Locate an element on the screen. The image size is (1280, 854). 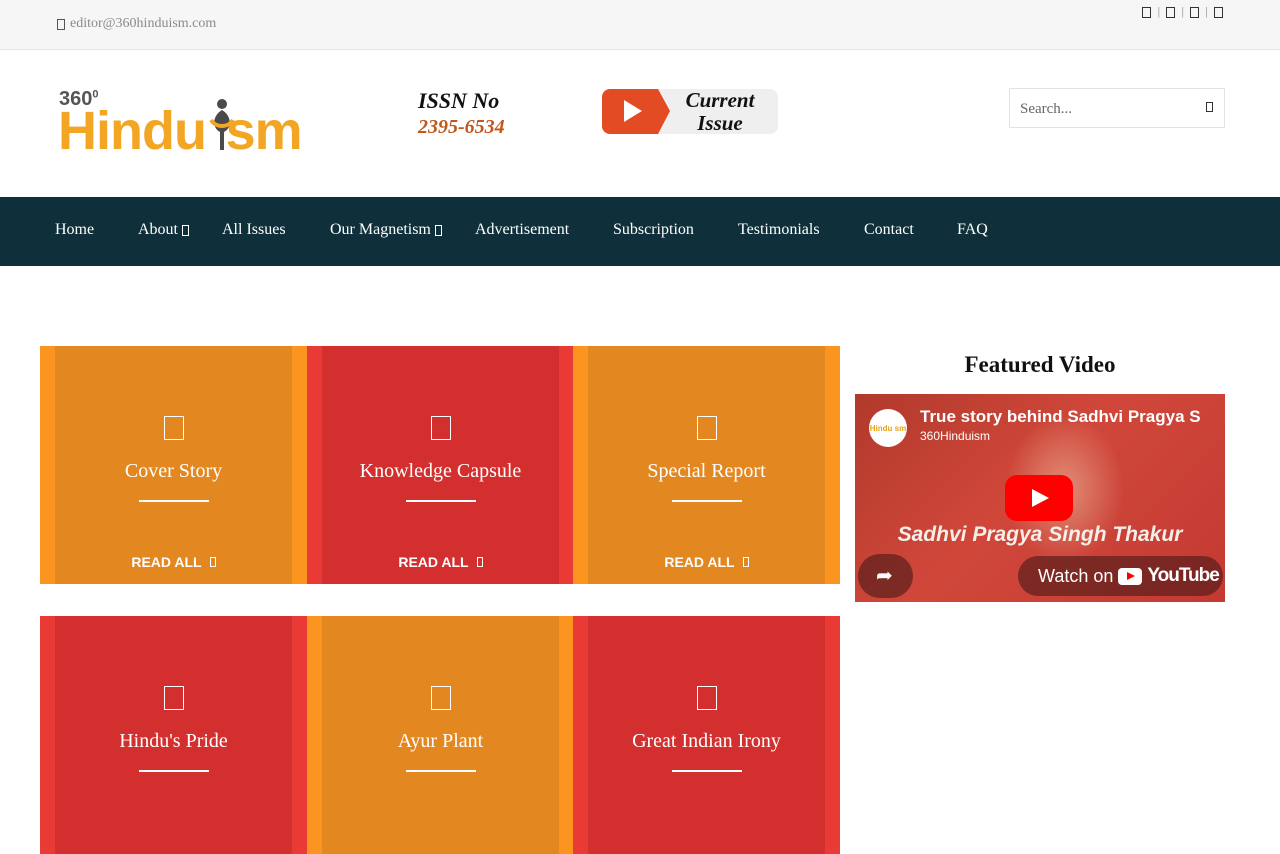
video-channel: 360Hinduism is located at coordinates (955, 436).